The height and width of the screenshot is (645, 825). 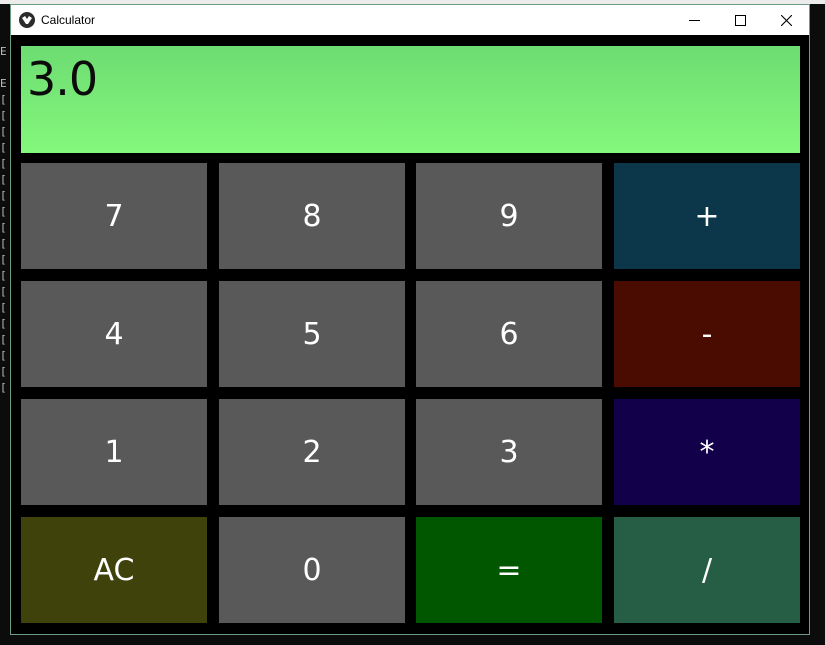 I want to click on key-equals-button: =, so click(x=509, y=570).